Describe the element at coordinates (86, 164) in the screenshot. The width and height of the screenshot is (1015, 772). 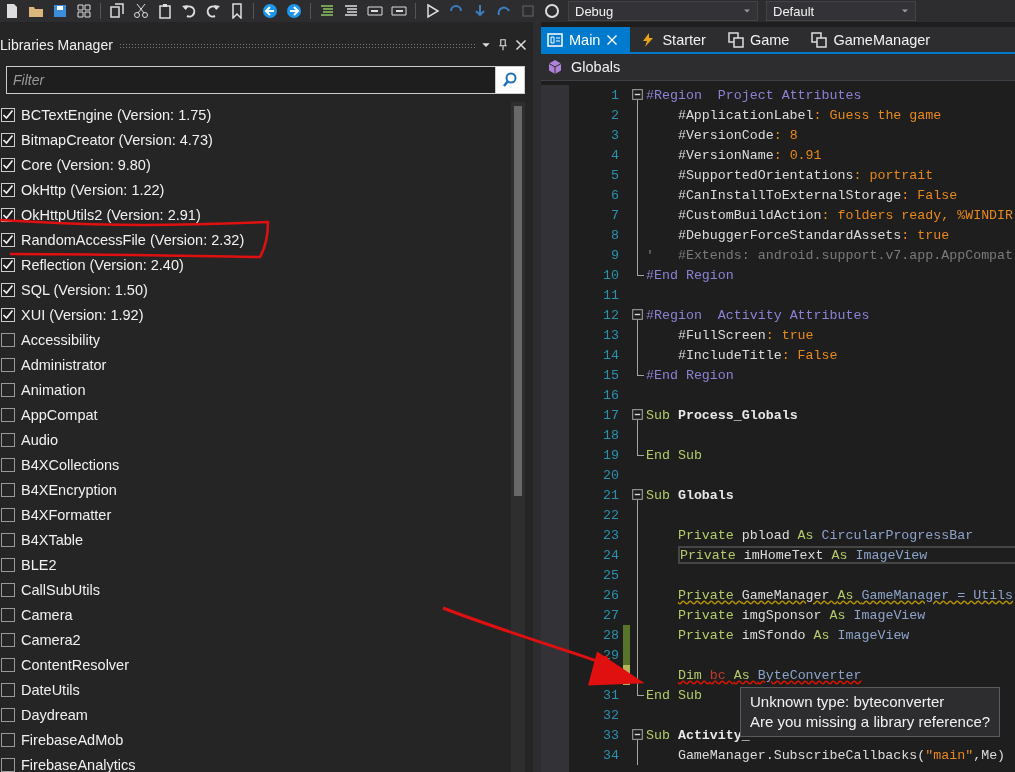
I see `library-name: Core (Version: 9.80)` at that location.